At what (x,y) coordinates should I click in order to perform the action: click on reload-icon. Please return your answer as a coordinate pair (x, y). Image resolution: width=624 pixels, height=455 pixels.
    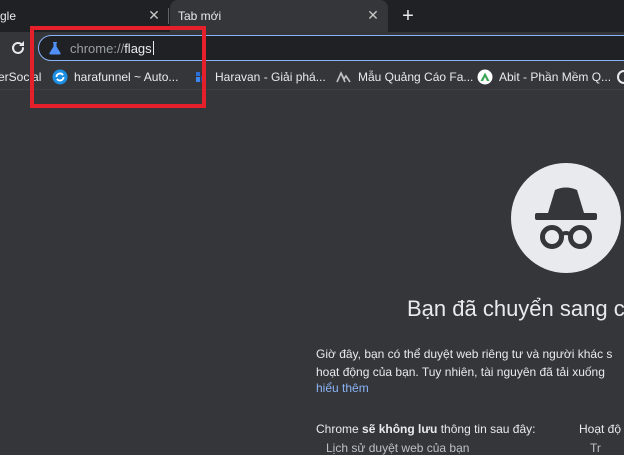
    Looking at the image, I should click on (18, 47).